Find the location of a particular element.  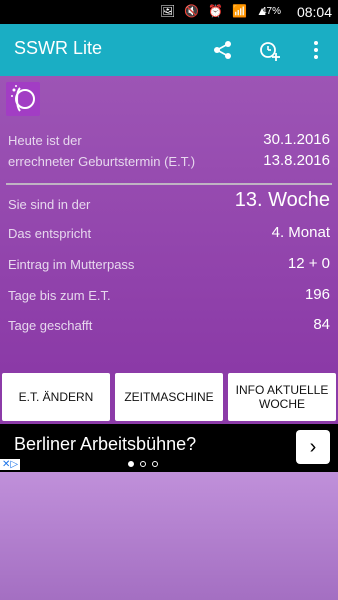

status-icons: 🖼 🔇 ⏰ 📶 ▲ is located at coordinates (214, 11).